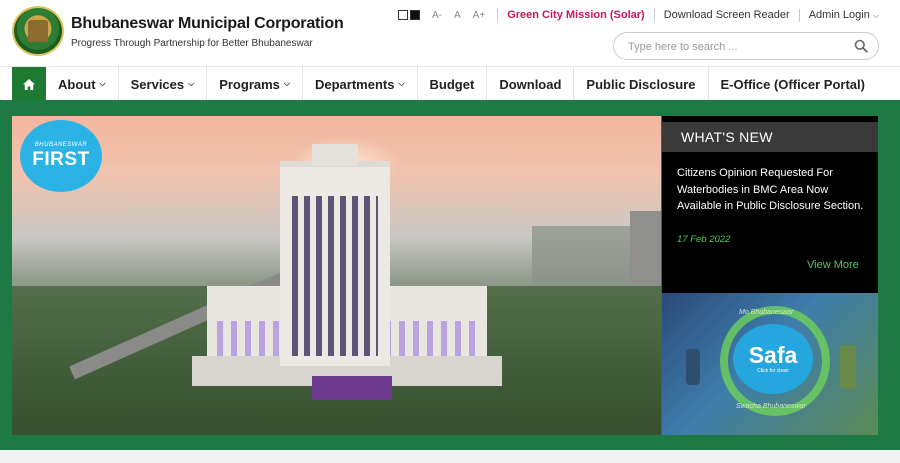 Image resolution: width=900 pixels, height=463 pixels. I want to click on font-increase-button: A+, so click(479, 15).